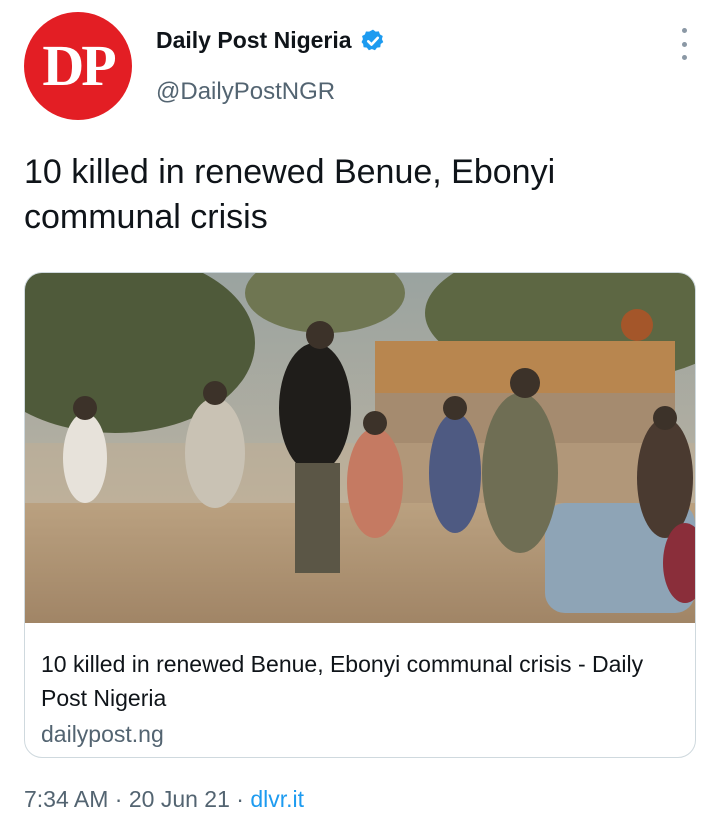 This screenshot has height=826, width=720. Describe the element at coordinates (254, 40) in the screenshot. I see `display-name: Daily Post Nigeria` at that location.